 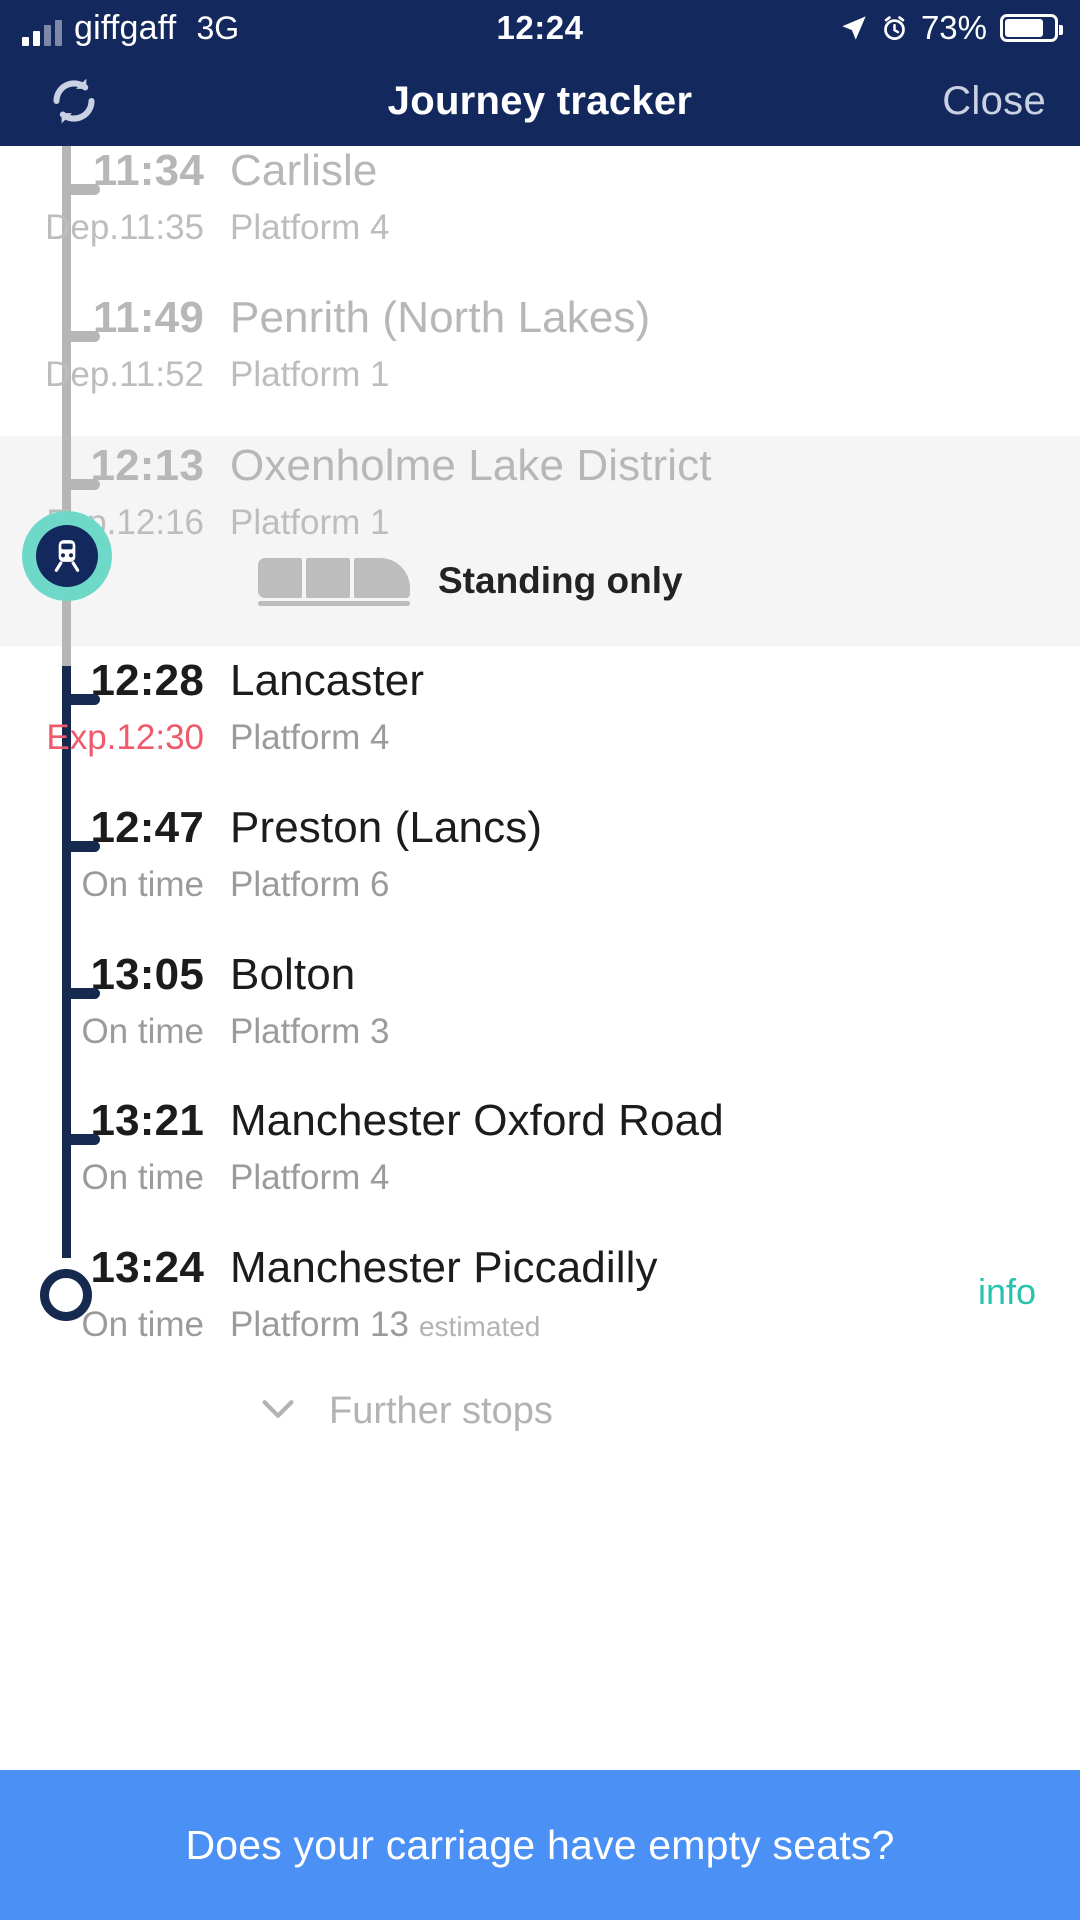 I want to click on stop-row: 13:05 Bolton On time Platform 3, so click(x=540, y=1001).